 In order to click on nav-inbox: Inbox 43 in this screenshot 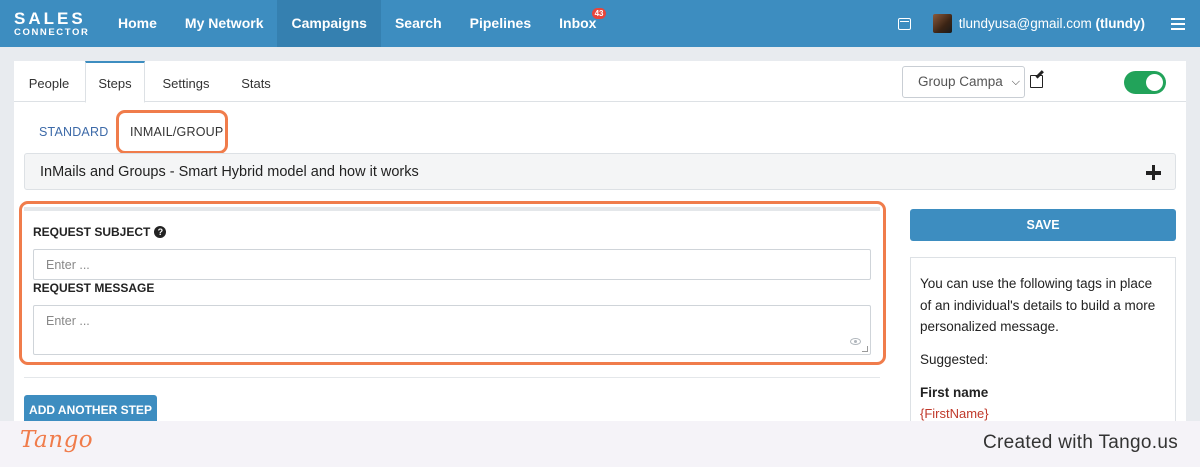, I will do `click(577, 23)`.